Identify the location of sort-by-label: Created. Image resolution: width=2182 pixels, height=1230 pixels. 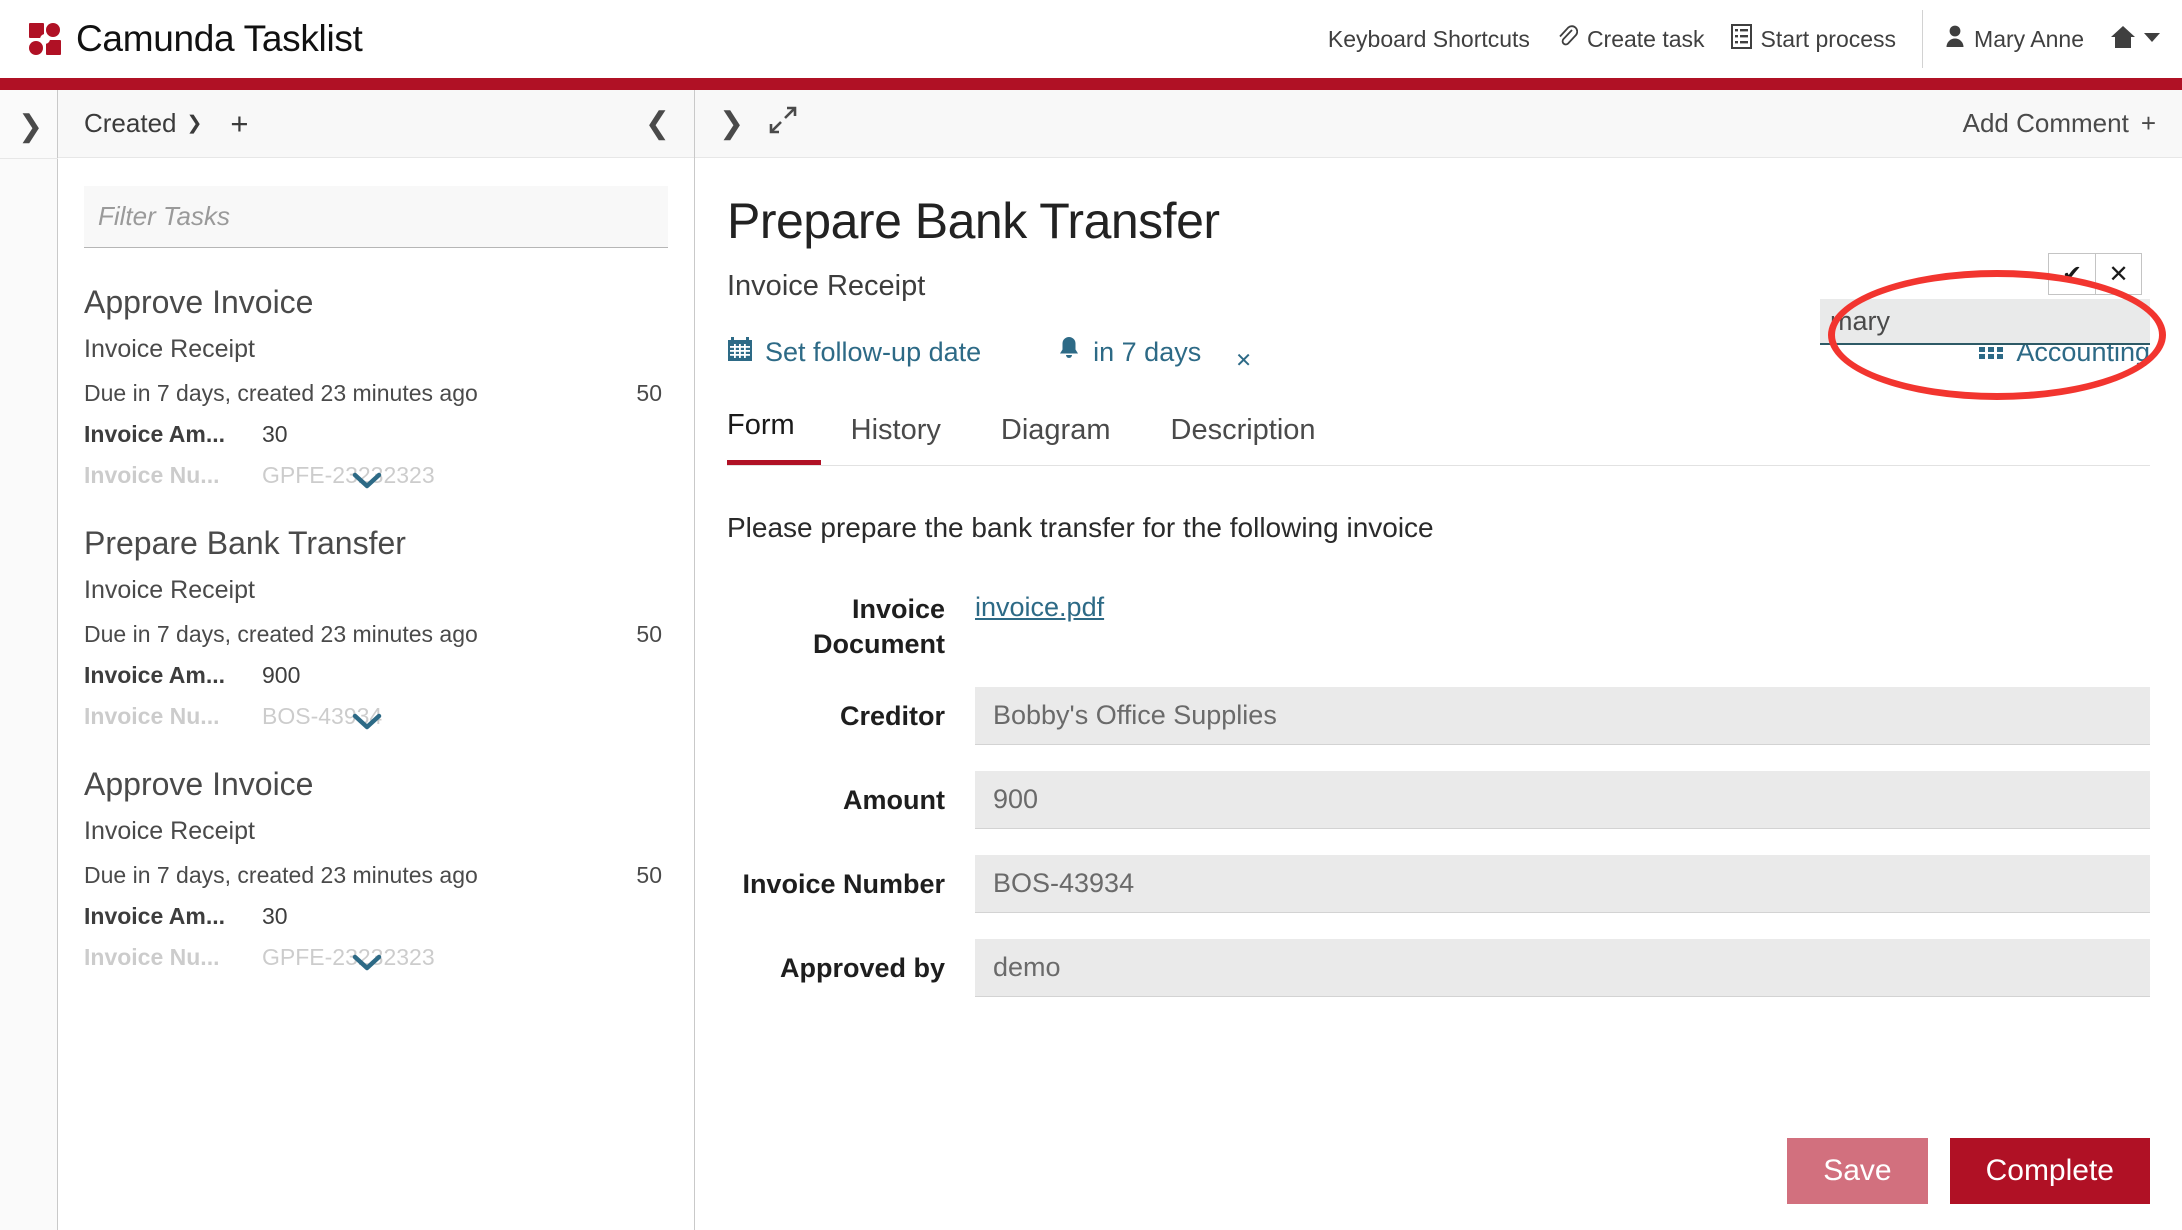
(130, 123).